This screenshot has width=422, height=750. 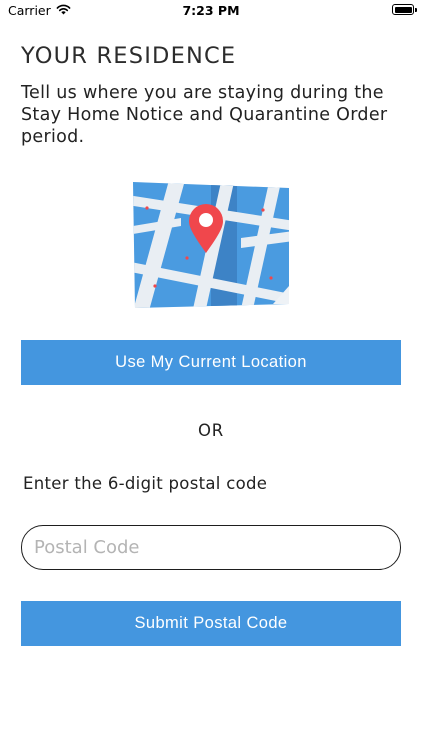 I want to click on battery-icon, so click(x=404, y=9).